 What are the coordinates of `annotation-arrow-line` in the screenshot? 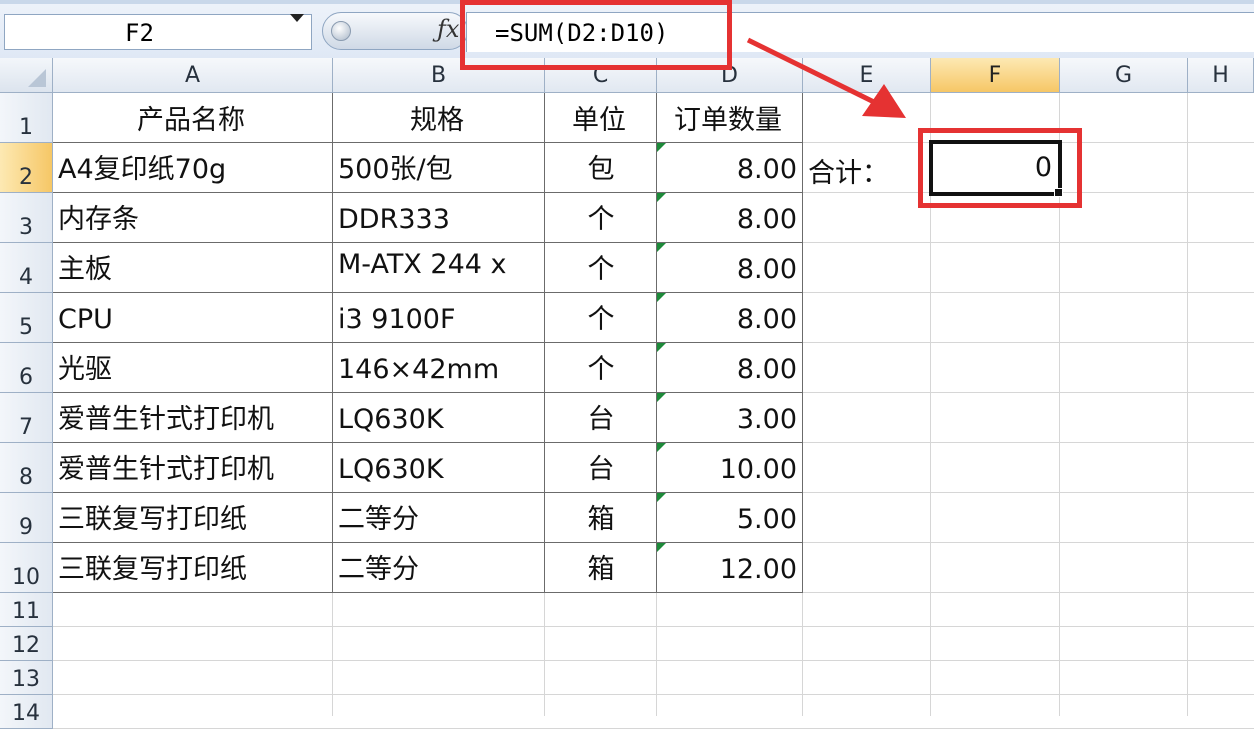 It's located at (813, 72).